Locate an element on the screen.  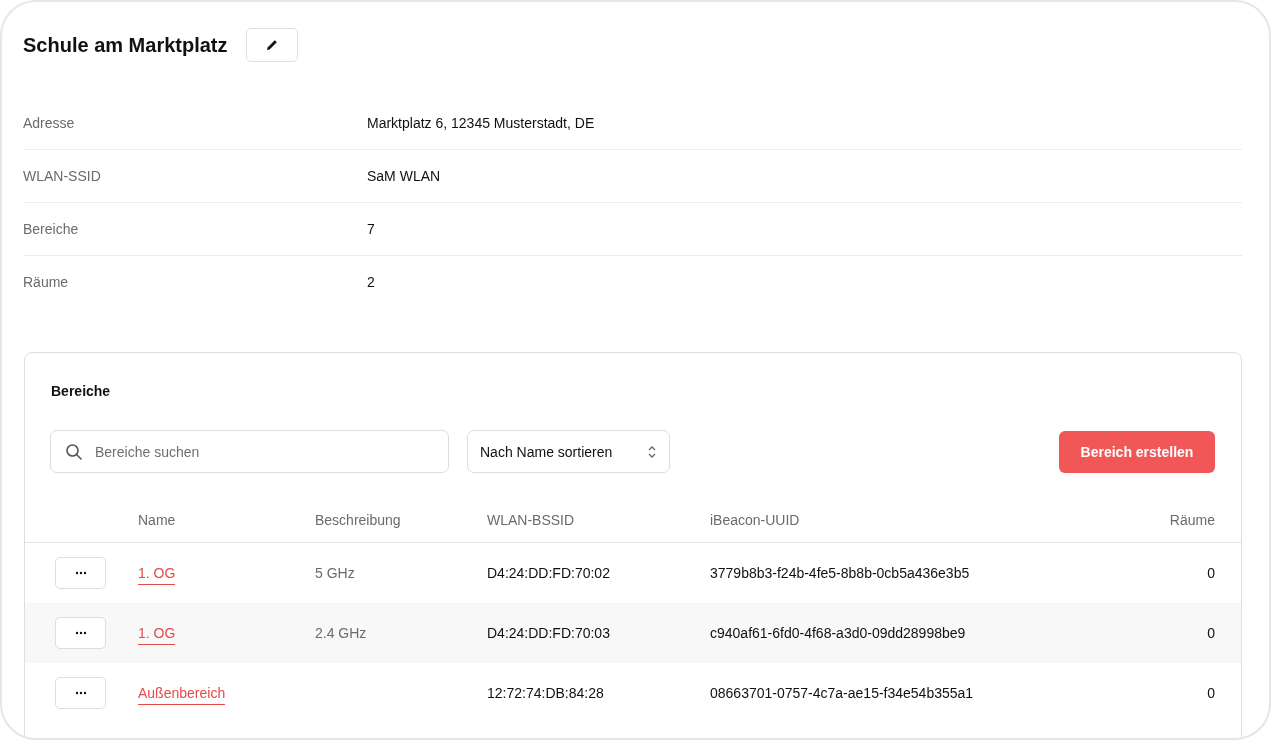
table-cell: D4:24:DD:FD:70:03 is located at coordinates (548, 633).